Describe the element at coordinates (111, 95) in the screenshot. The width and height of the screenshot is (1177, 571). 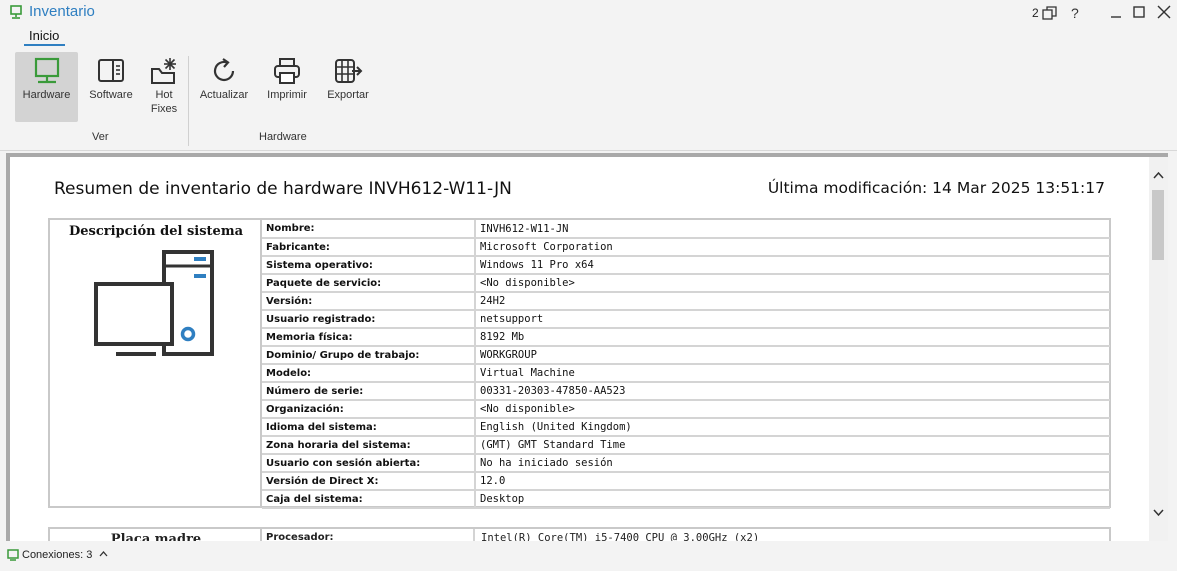
I see `software-label: Software` at that location.